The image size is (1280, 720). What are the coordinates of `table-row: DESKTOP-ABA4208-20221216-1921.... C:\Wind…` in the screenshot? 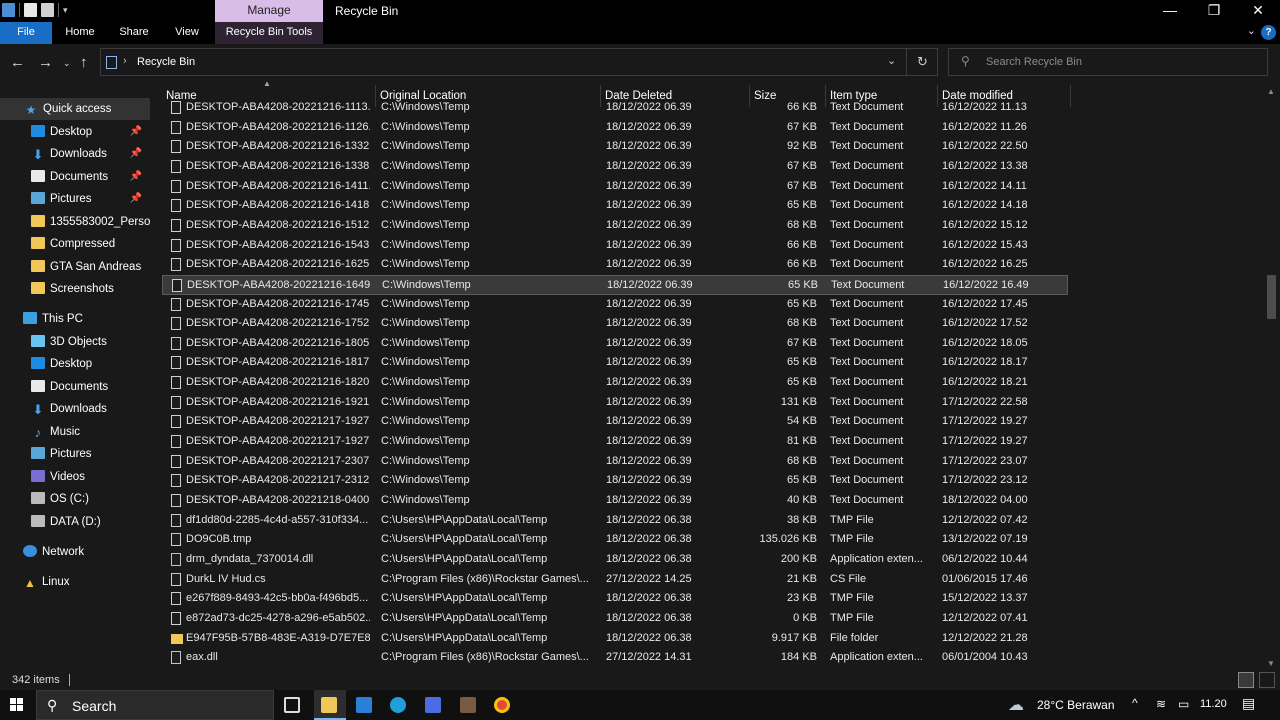 It's located at (615, 403).